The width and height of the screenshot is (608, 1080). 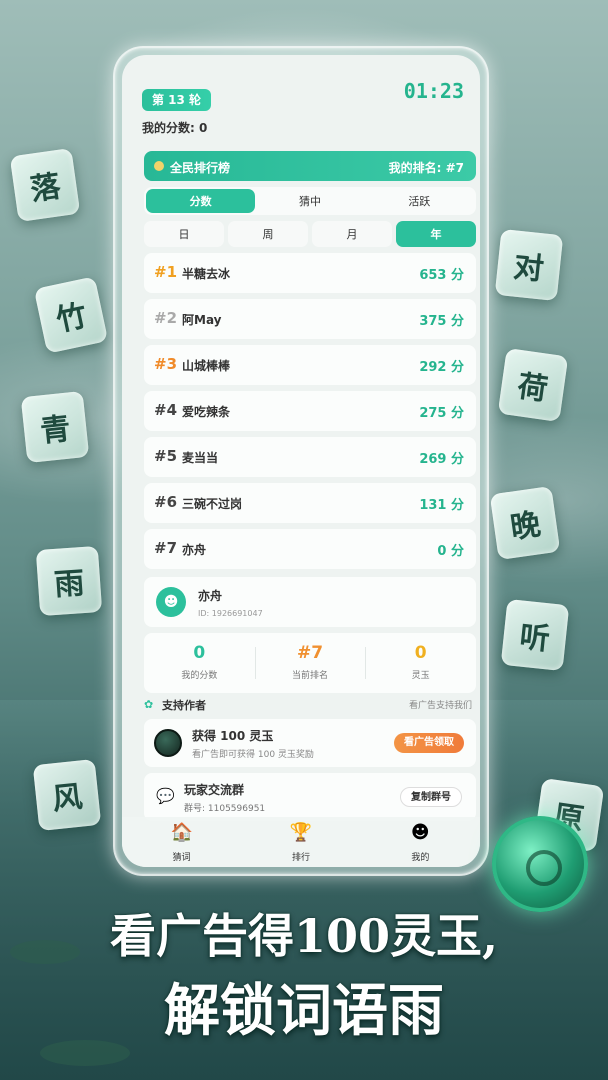 What do you see at coordinates (310, 797) in the screenshot?
I see `player-group-card: 💬 玩家交流群 群号: 1105596951 复制群号` at bounding box center [310, 797].